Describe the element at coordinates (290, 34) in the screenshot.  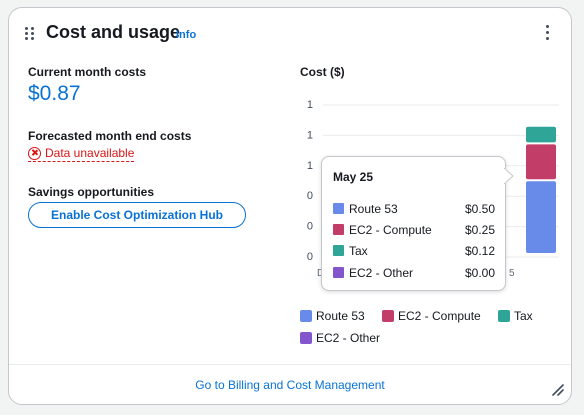
I see `widget-header: Cost and usage Info` at that location.